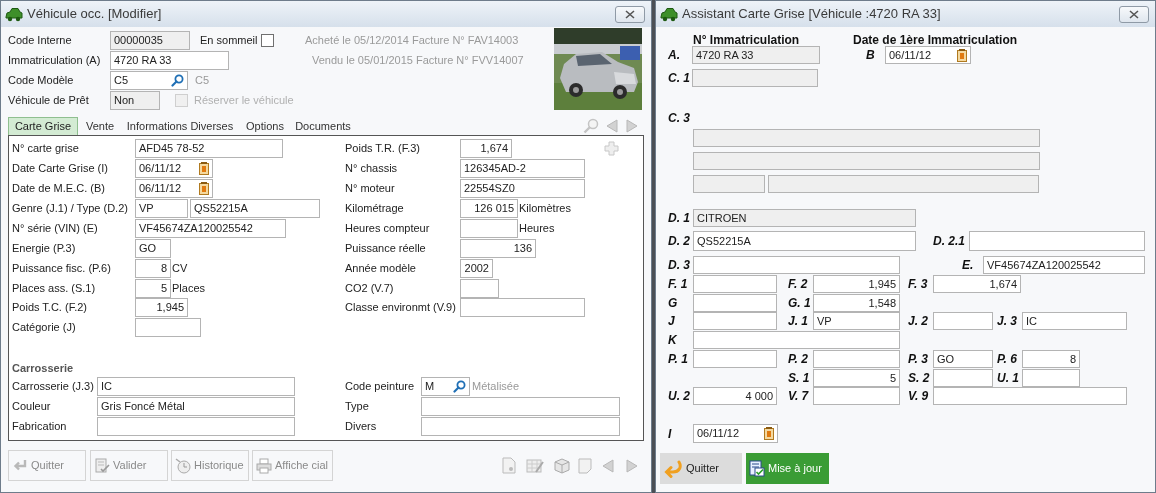  What do you see at coordinates (100, 126) in the screenshot?
I see `tab: Vente` at bounding box center [100, 126].